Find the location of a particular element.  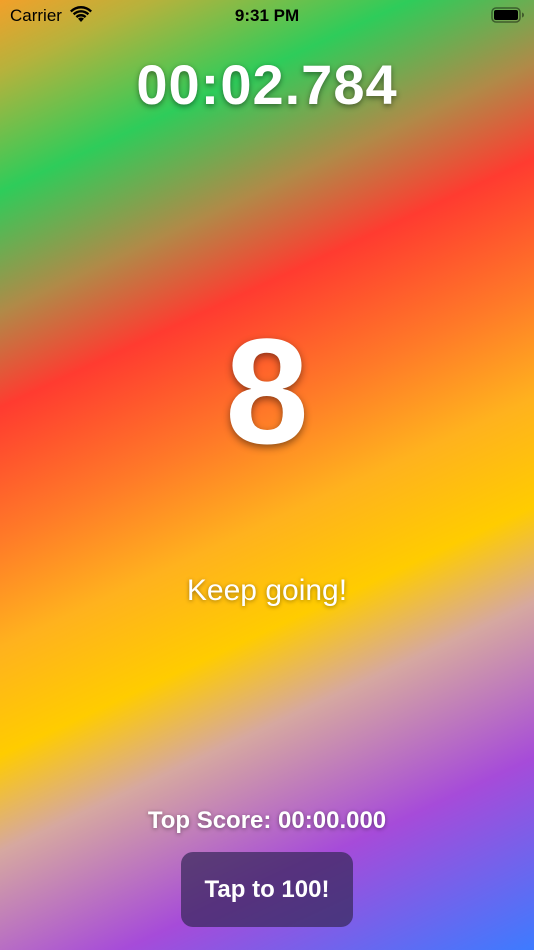

elapsed-timer: 00:02.784 is located at coordinates (267, 84).